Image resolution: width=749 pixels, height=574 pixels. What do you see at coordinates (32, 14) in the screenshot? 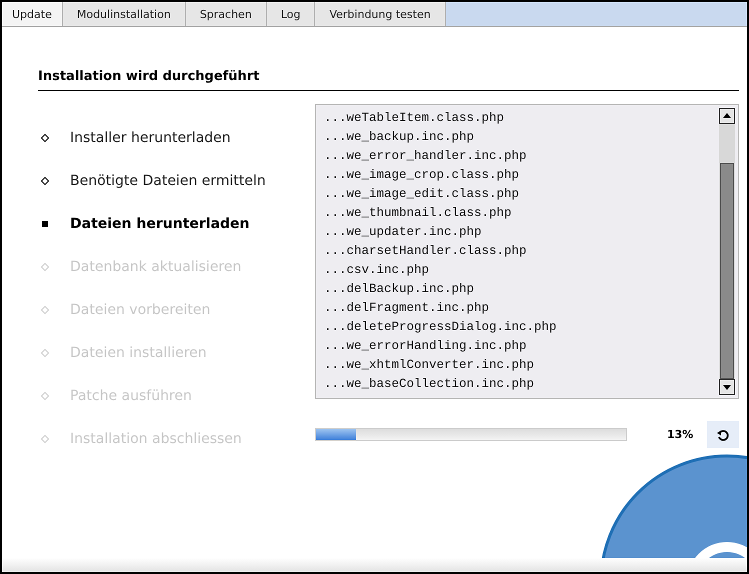
I see `tab: Update` at bounding box center [32, 14].